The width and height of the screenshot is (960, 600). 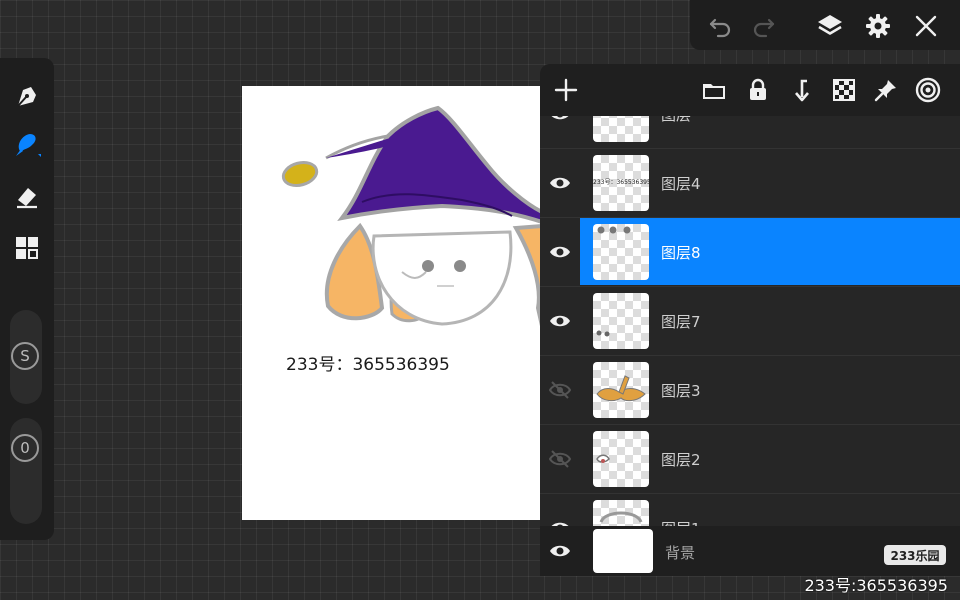 What do you see at coordinates (876, 585) in the screenshot?
I see `watermark-text: 233号:365536395` at bounding box center [876, 585].